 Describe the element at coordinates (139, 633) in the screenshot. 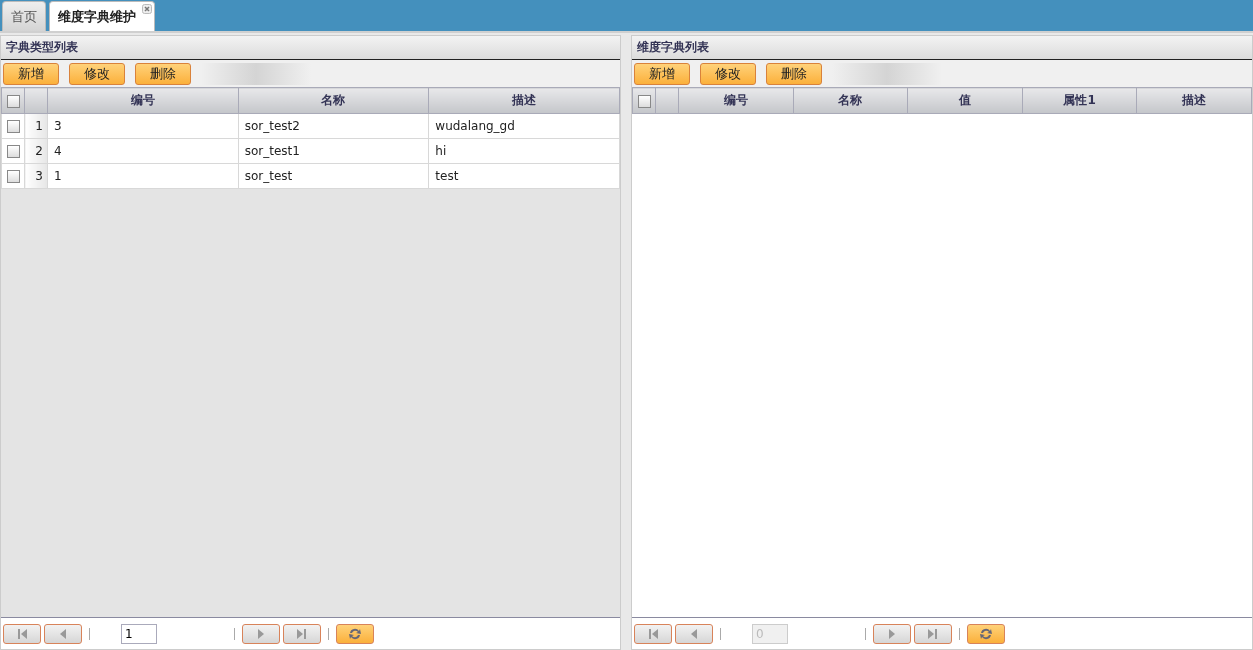

I see `page-input: 1` at that location.